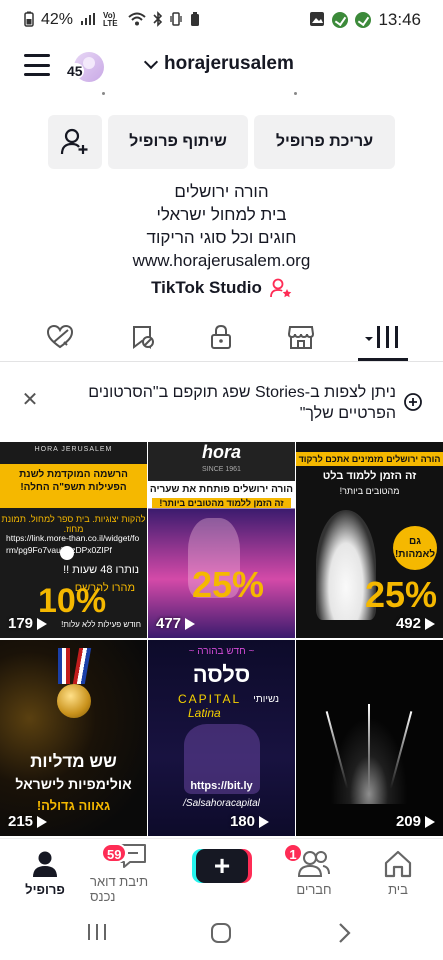 This screenshot has width=443, height=960. Describe the element at coordinates (97, 932) in the screenshot. I see `recent-apps-icon` at that location.